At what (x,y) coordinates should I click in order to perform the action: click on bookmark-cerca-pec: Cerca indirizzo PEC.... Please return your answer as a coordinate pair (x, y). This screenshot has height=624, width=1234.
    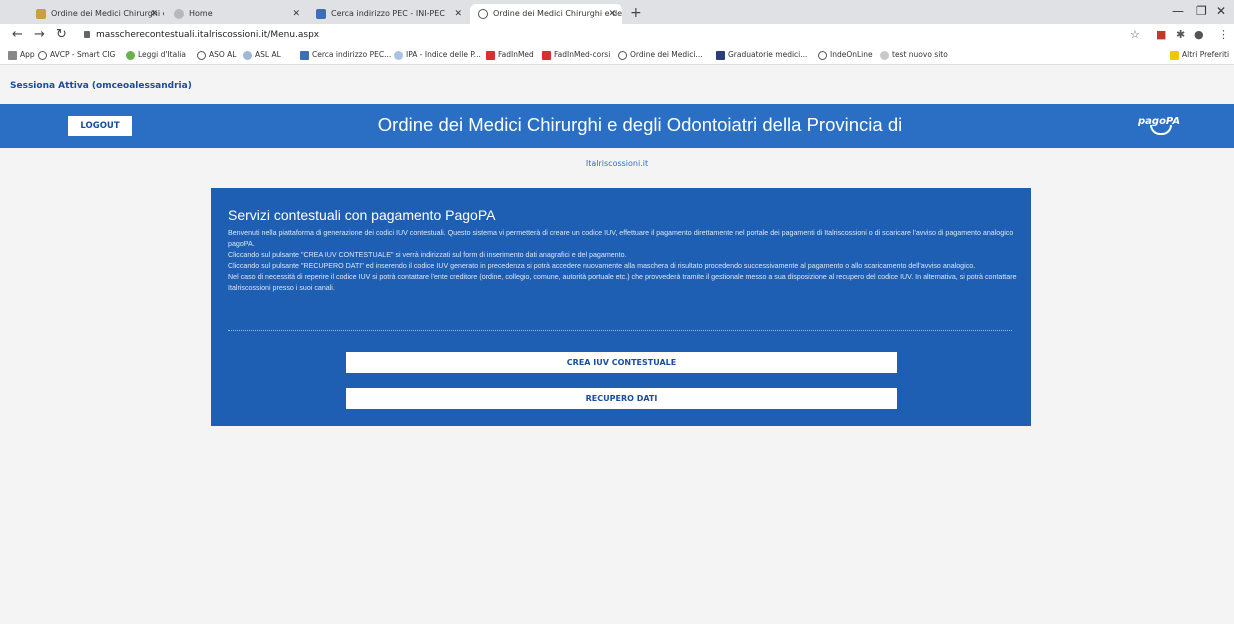
    Looking at the image, I should click on (345, 55).